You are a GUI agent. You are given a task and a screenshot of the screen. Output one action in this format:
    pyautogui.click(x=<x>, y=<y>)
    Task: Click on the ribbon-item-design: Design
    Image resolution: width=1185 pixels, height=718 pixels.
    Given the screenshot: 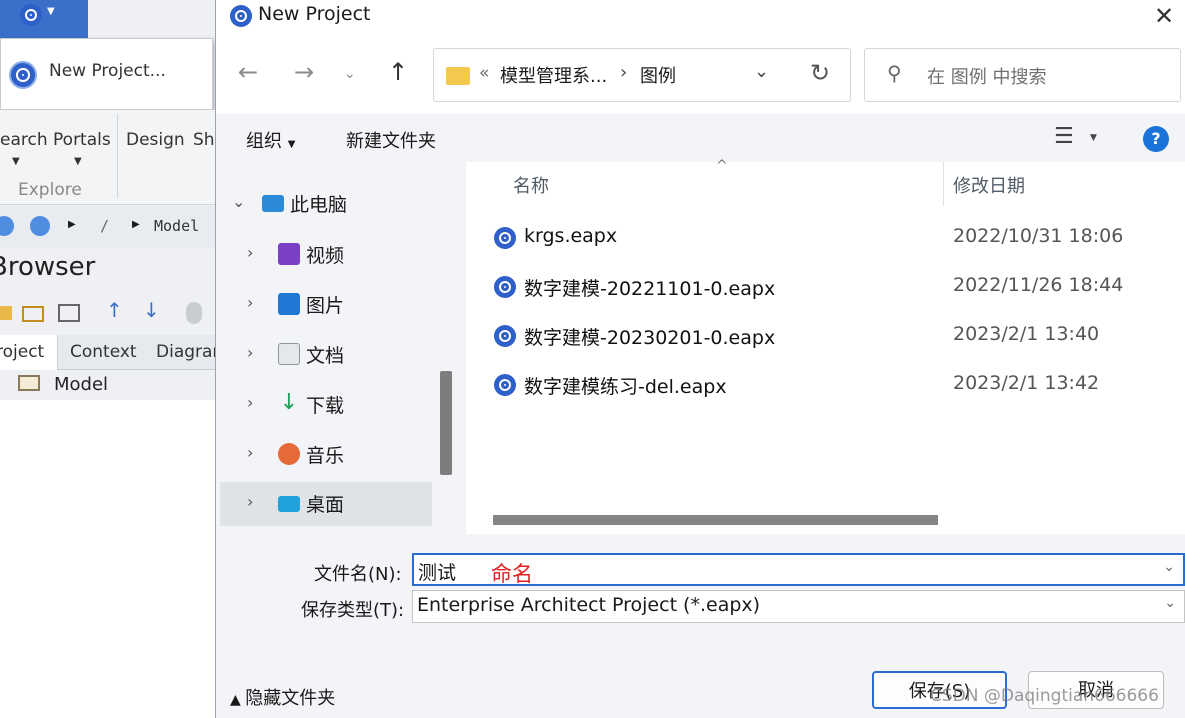 What is the action you would take?
    pyautogui.click(x=155, y=140)
    